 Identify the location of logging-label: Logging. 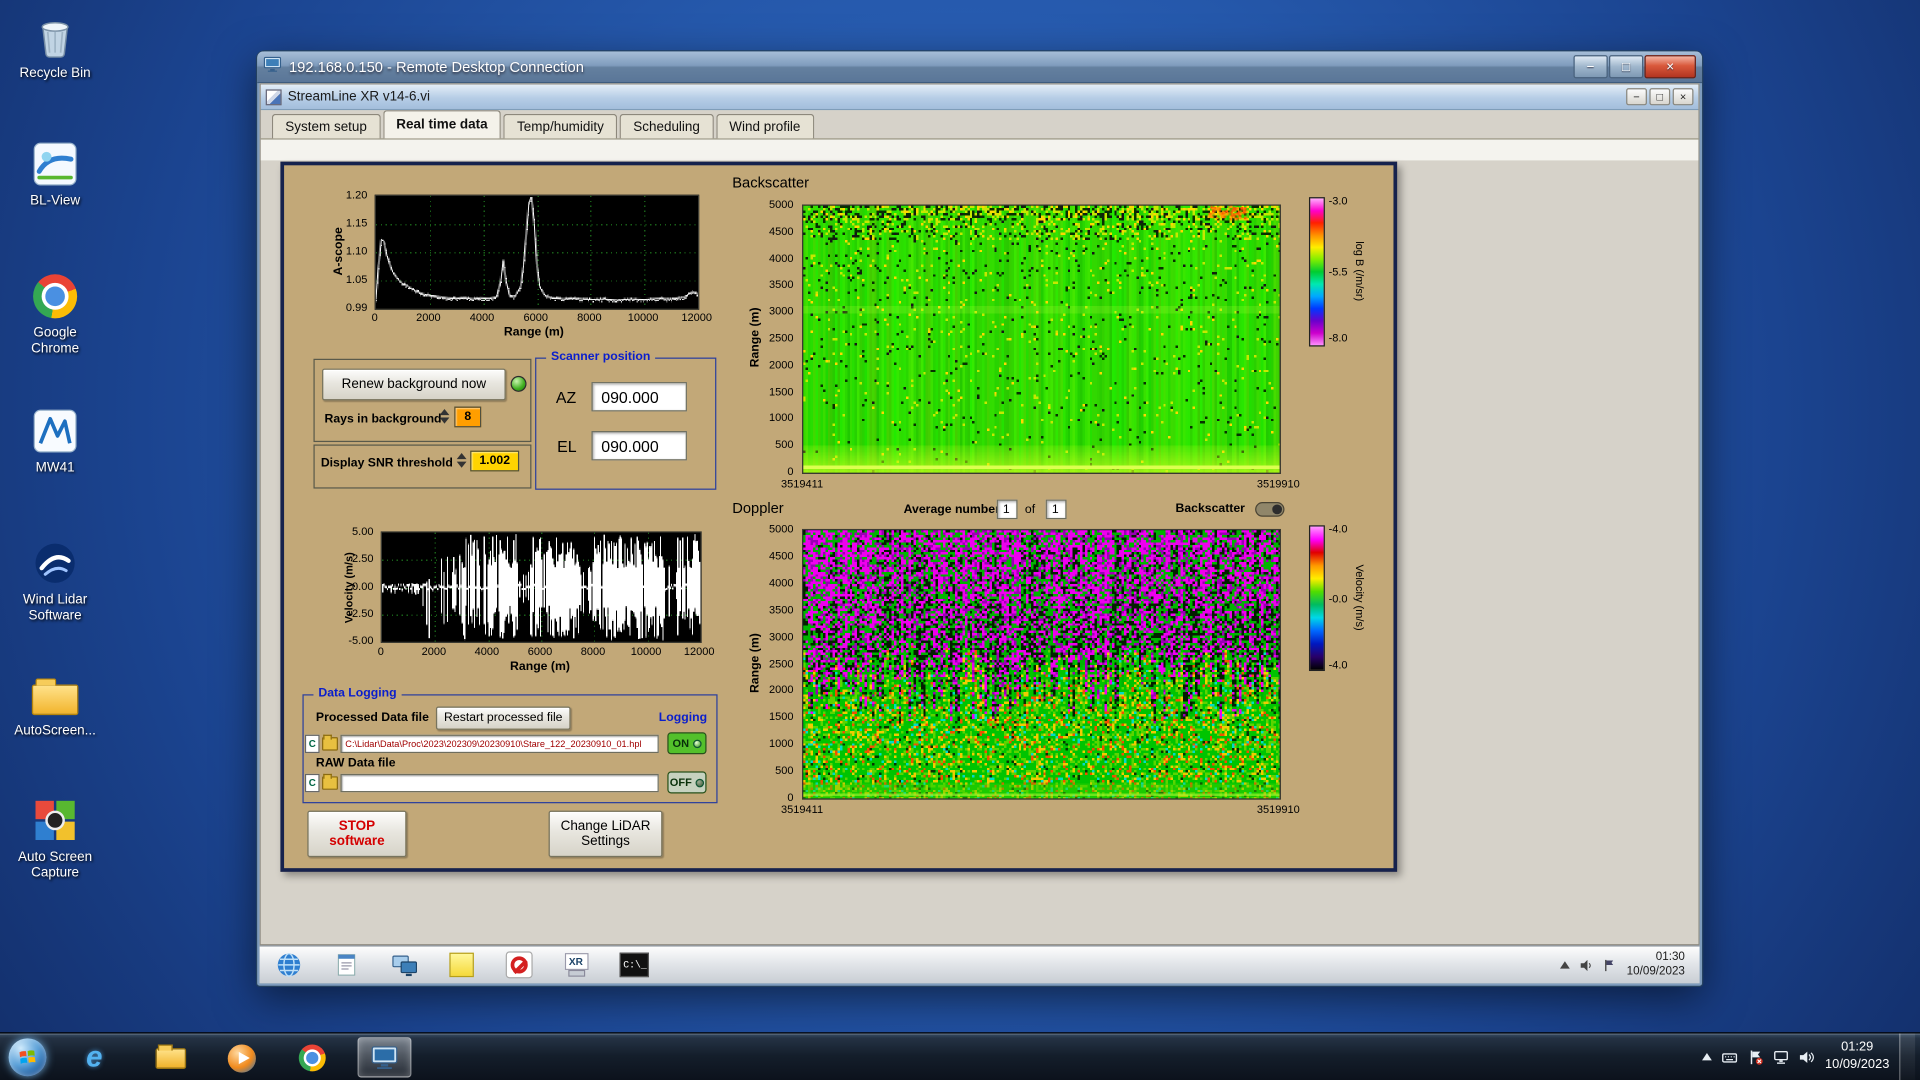
(683, 718).